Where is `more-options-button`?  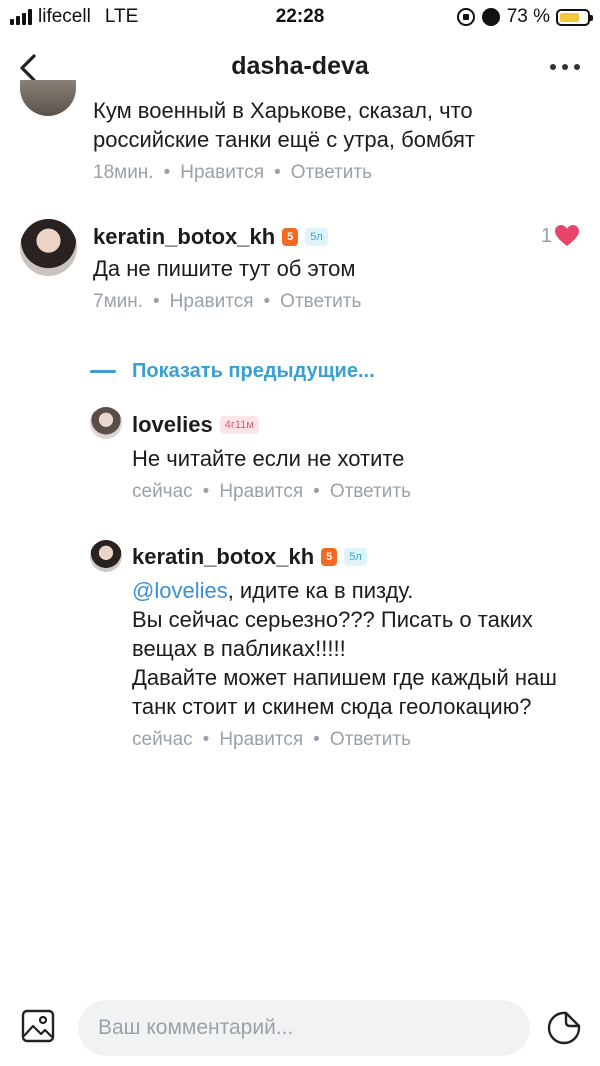 more-options-button is located at coordinates (565, 67).